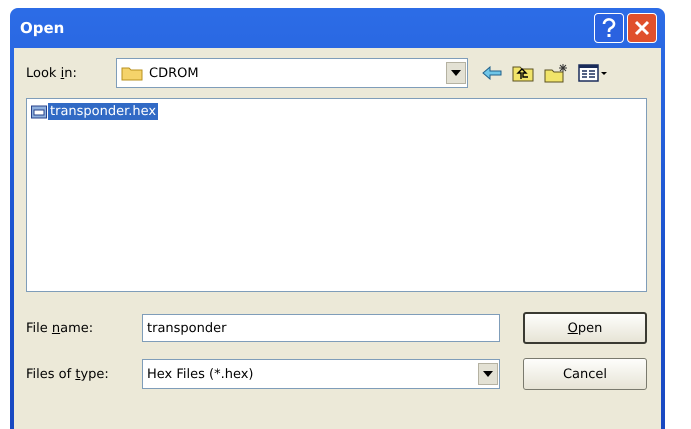  Describe the element at coordinates (103, 111) in the screenshot. I see `file-item: transponder.hex` at that location.